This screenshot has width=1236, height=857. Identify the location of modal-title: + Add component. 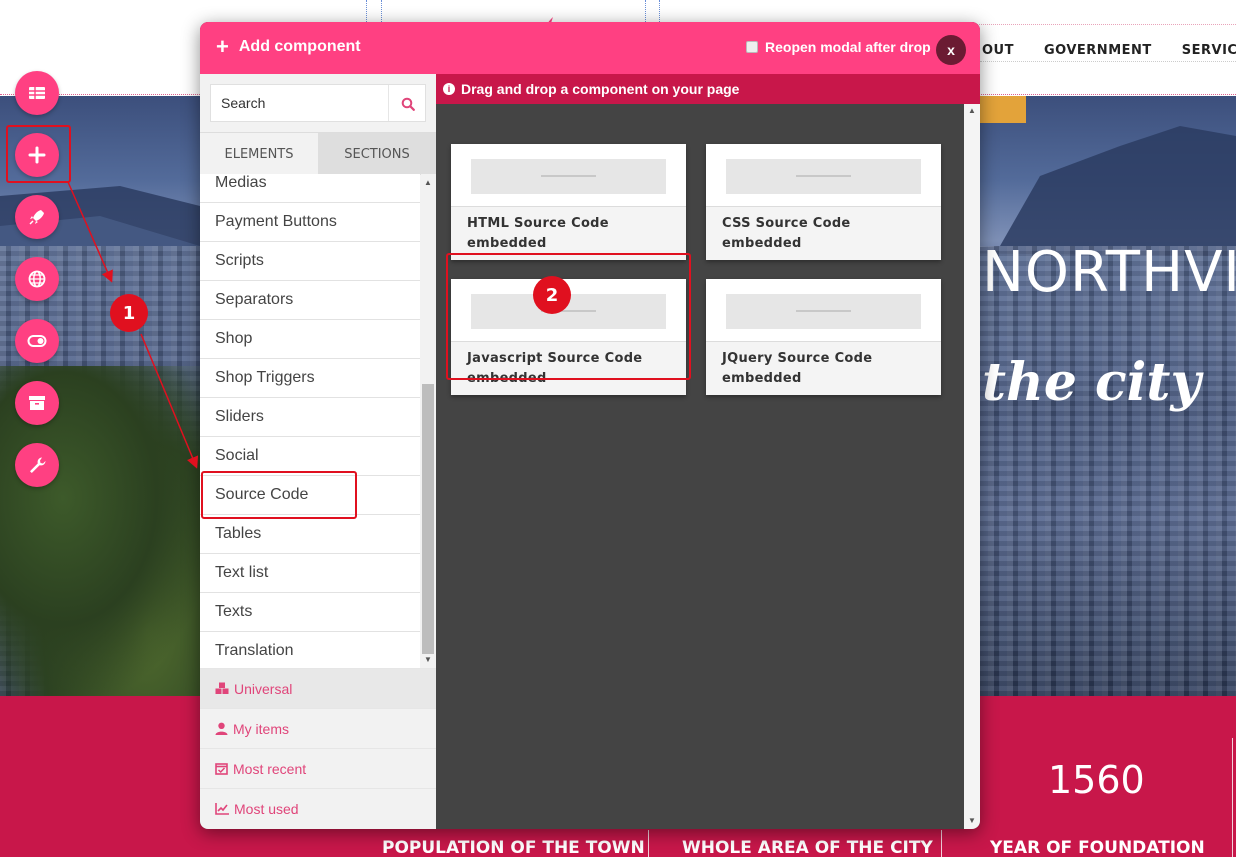
(288, 46).